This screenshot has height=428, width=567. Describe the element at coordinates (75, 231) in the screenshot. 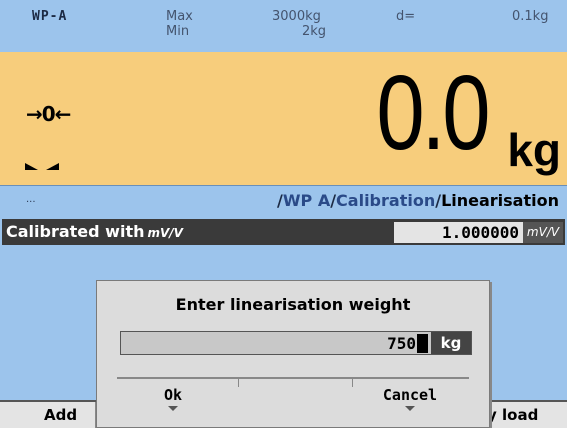

I see `calibrated-with-text: Calibrated with` at that location.